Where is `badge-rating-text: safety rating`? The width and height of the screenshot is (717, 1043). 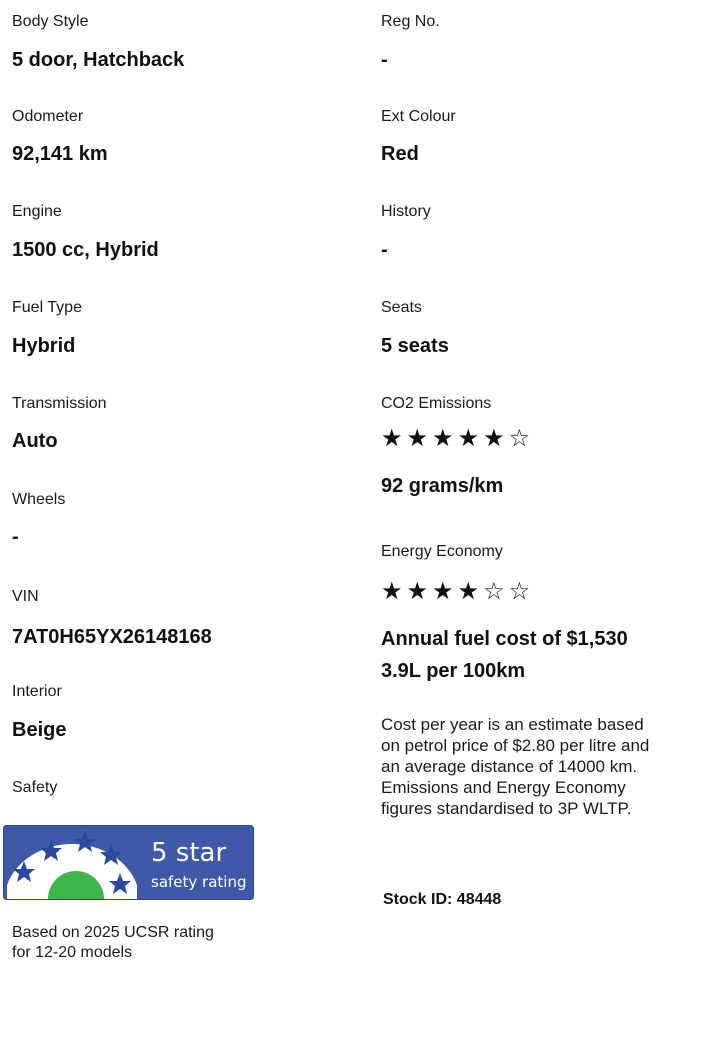
badge-rating-text: safety rating is located at coordinates (198, 882).